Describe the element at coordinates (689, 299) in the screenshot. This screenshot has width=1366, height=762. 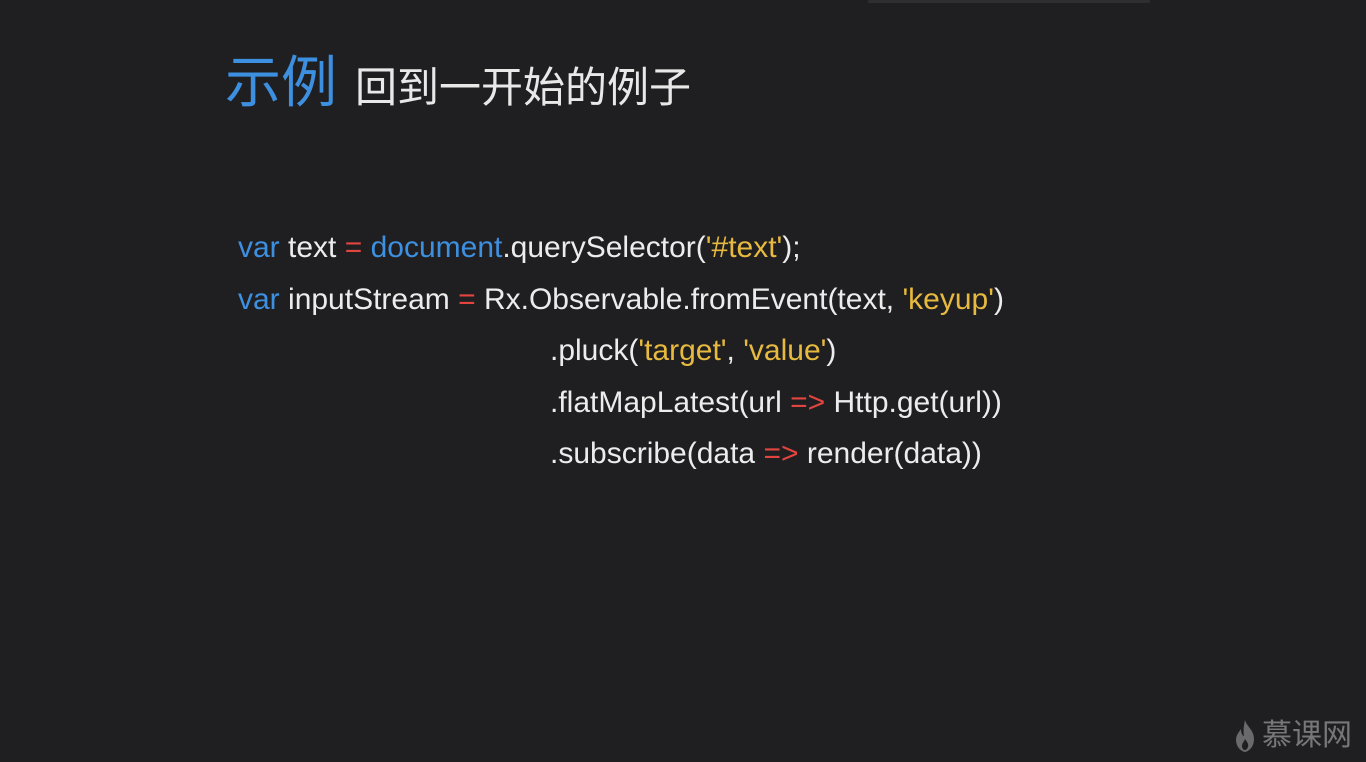
I see `method-call: Rx.Observable.fromEvent(text,` at that location.